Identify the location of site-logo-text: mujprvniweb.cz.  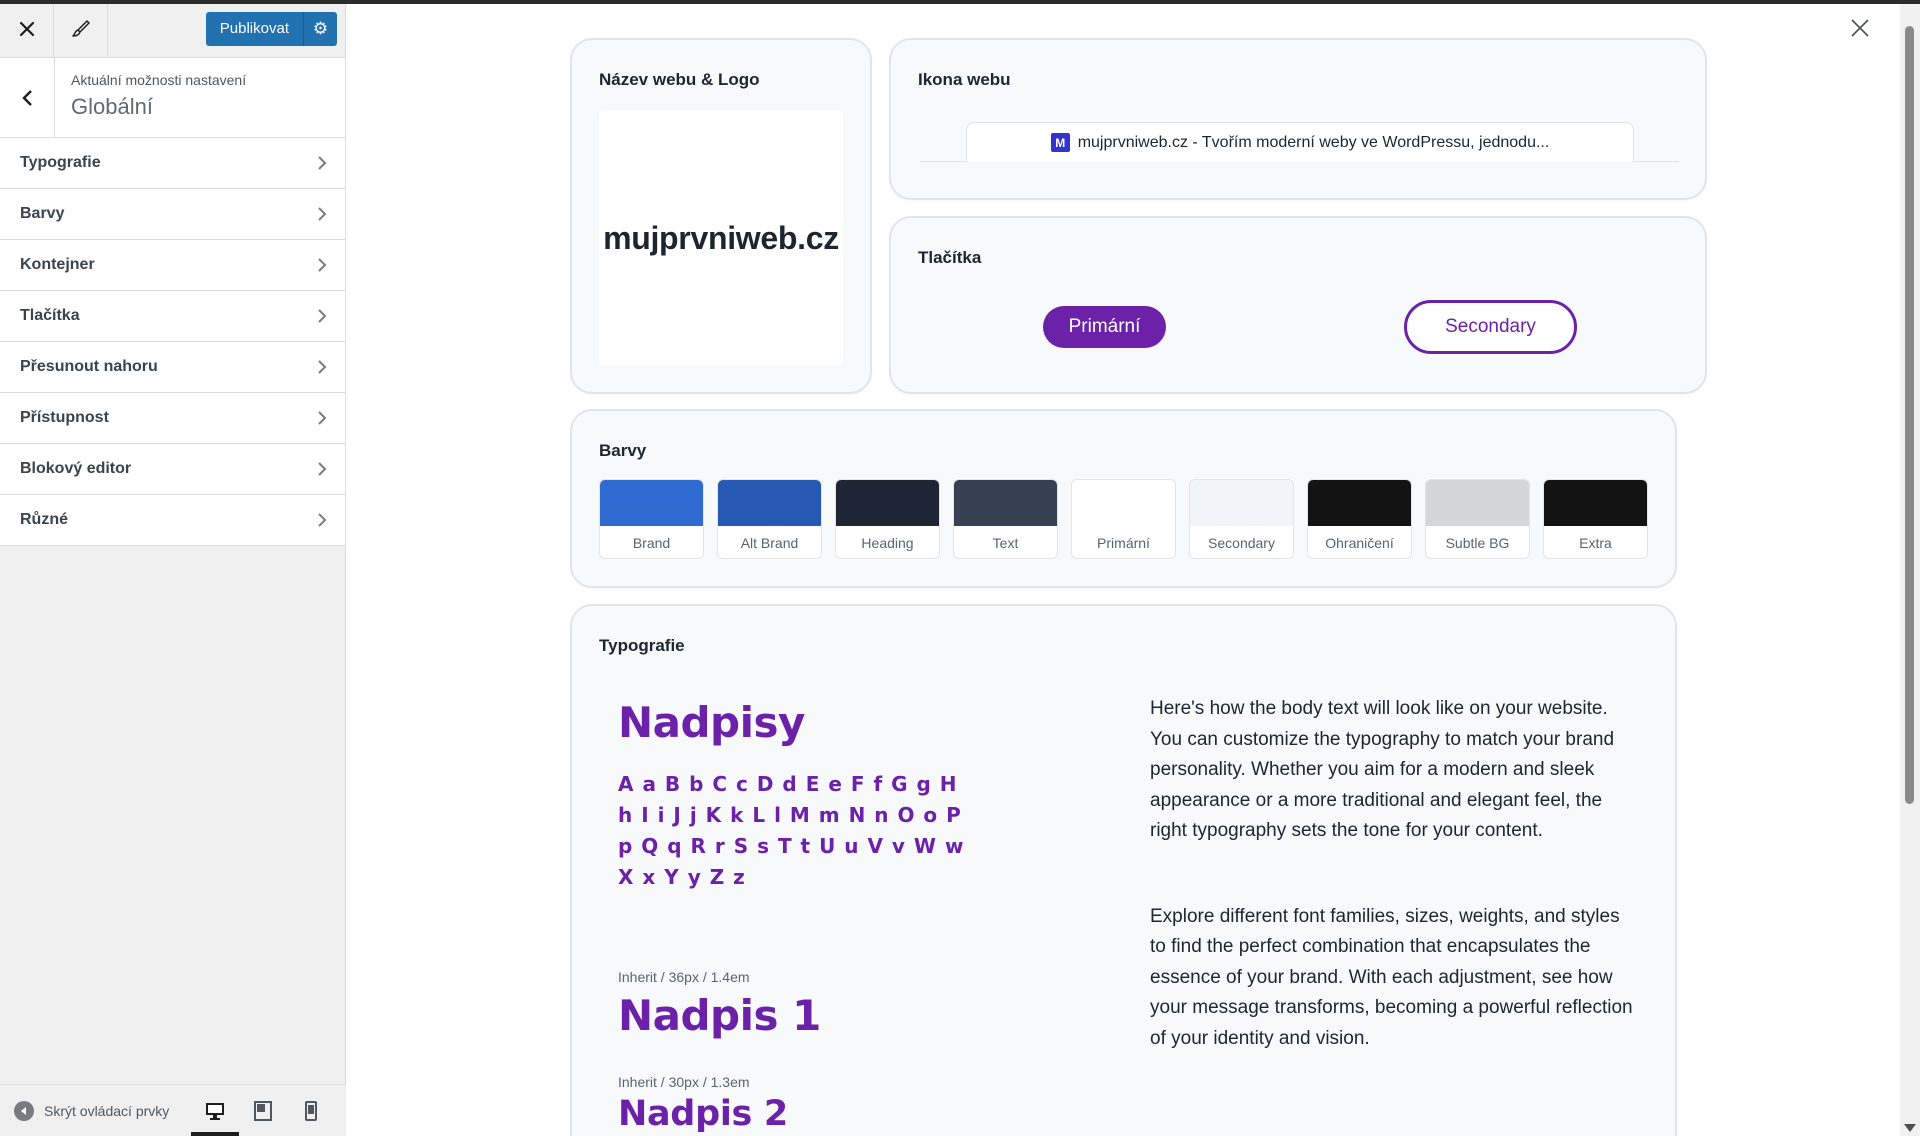
(721, 237).